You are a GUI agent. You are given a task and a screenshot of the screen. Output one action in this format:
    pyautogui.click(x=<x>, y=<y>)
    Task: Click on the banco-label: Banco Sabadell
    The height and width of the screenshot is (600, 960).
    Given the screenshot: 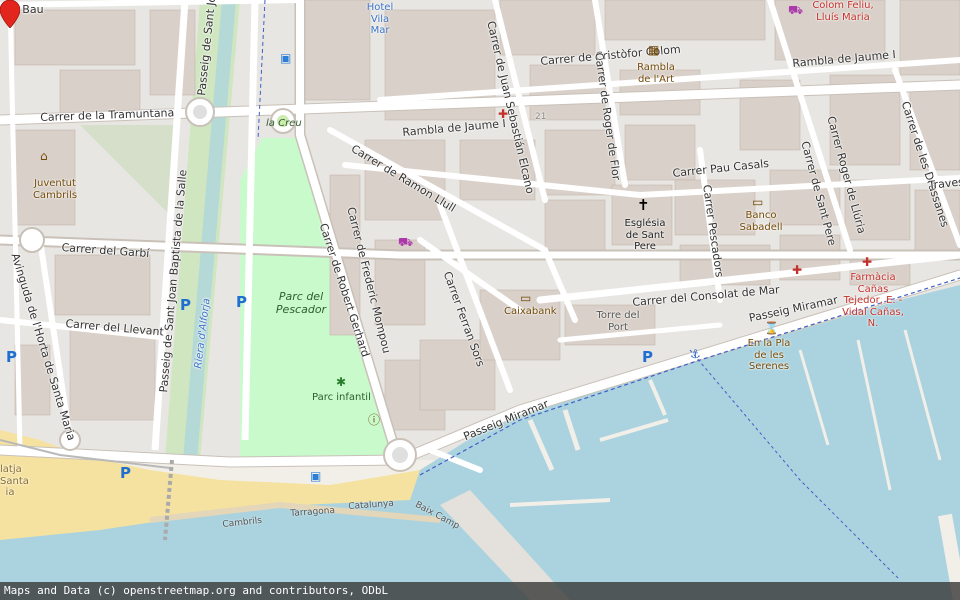 What is the action you would take?
    pyautogui.click(x=761, y=221)
    